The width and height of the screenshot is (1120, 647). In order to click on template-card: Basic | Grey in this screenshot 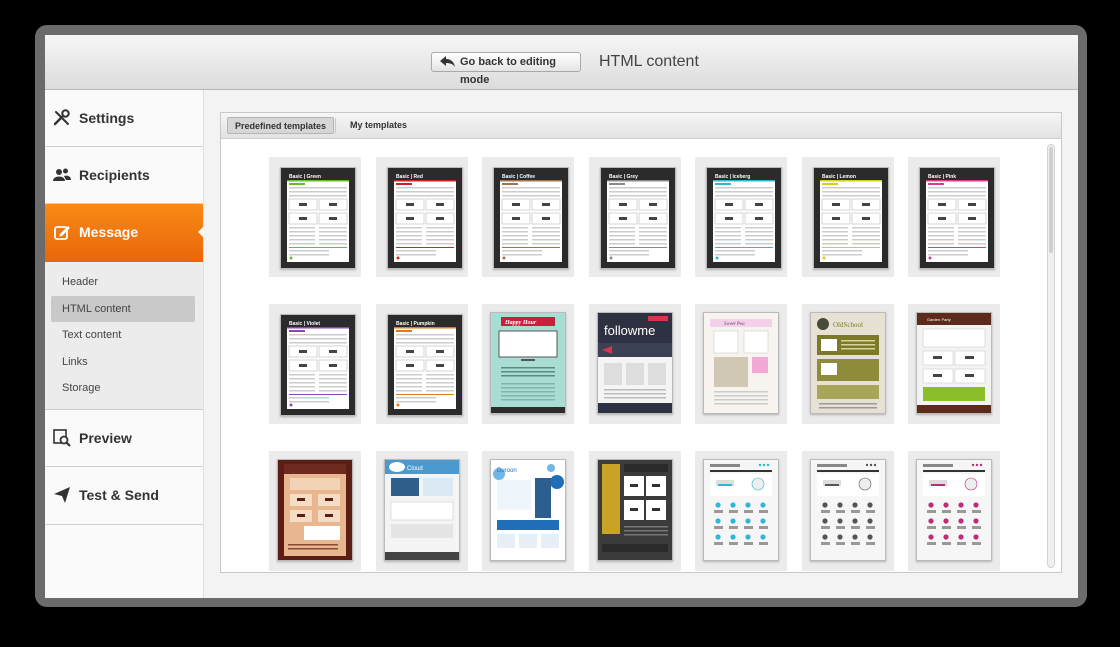, I will do `click(634, 217)`.